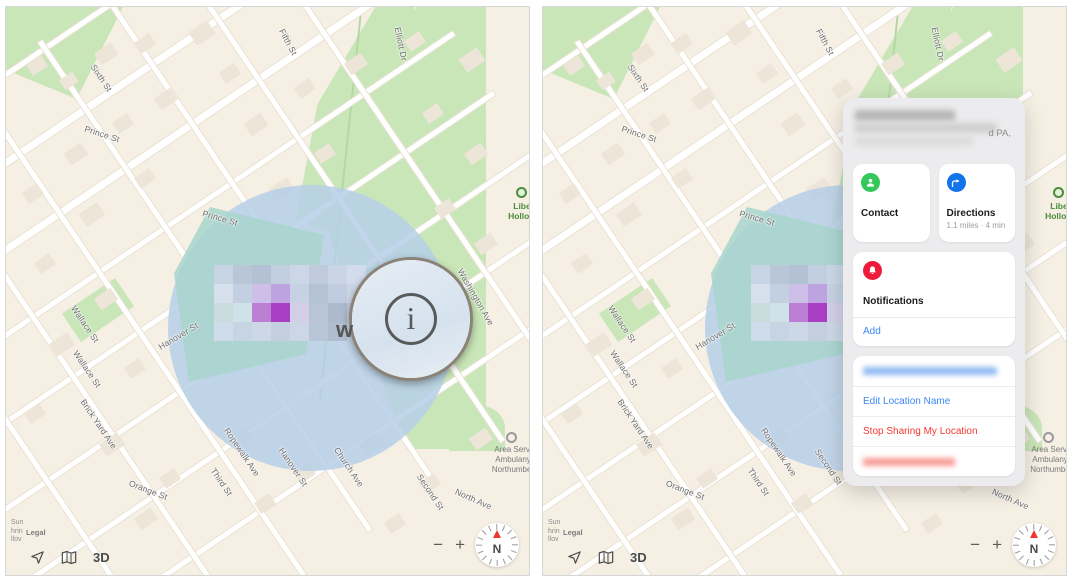 The height and width of the screenshot is (582, 1080). What do you see at coordinates (999, 133) in the screenshot?
I see `address-tail-text: d PA,` at bounding box center [999, 133].